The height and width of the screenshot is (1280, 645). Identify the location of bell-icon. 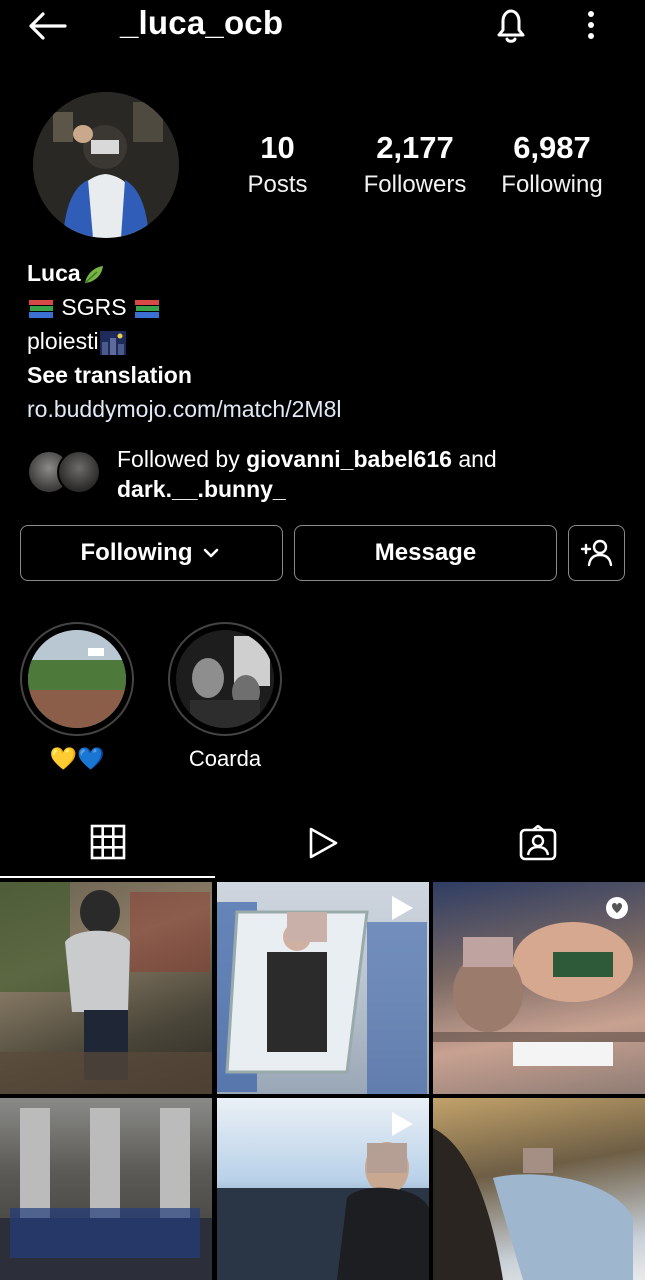
(511, 26).